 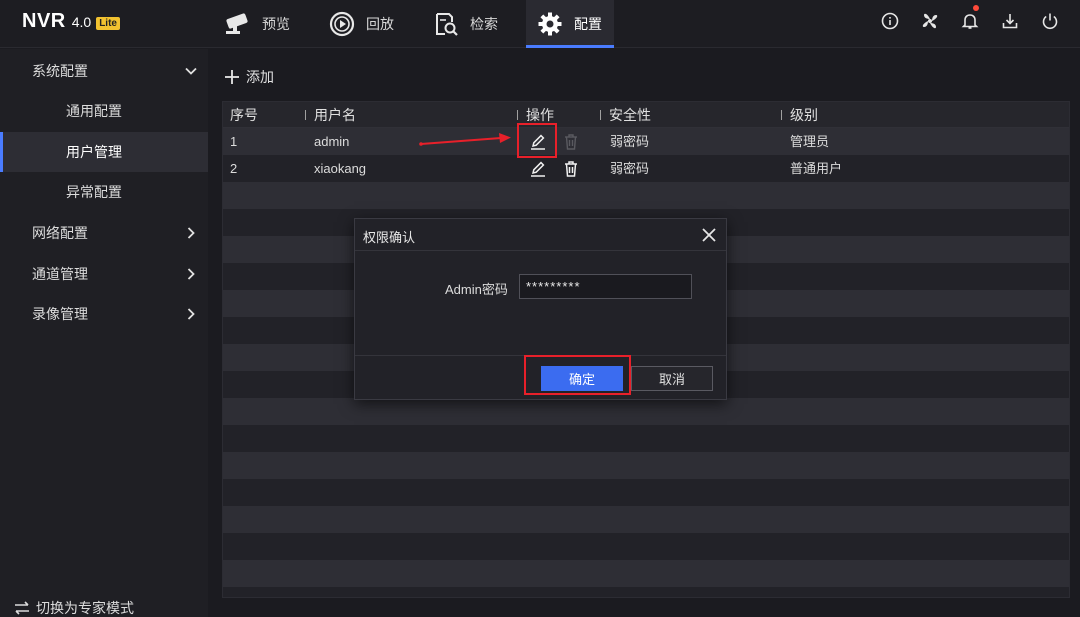 I want to click on table-header: 序号 用户名 操作 安全性 级别, so click(x=646, y=115).